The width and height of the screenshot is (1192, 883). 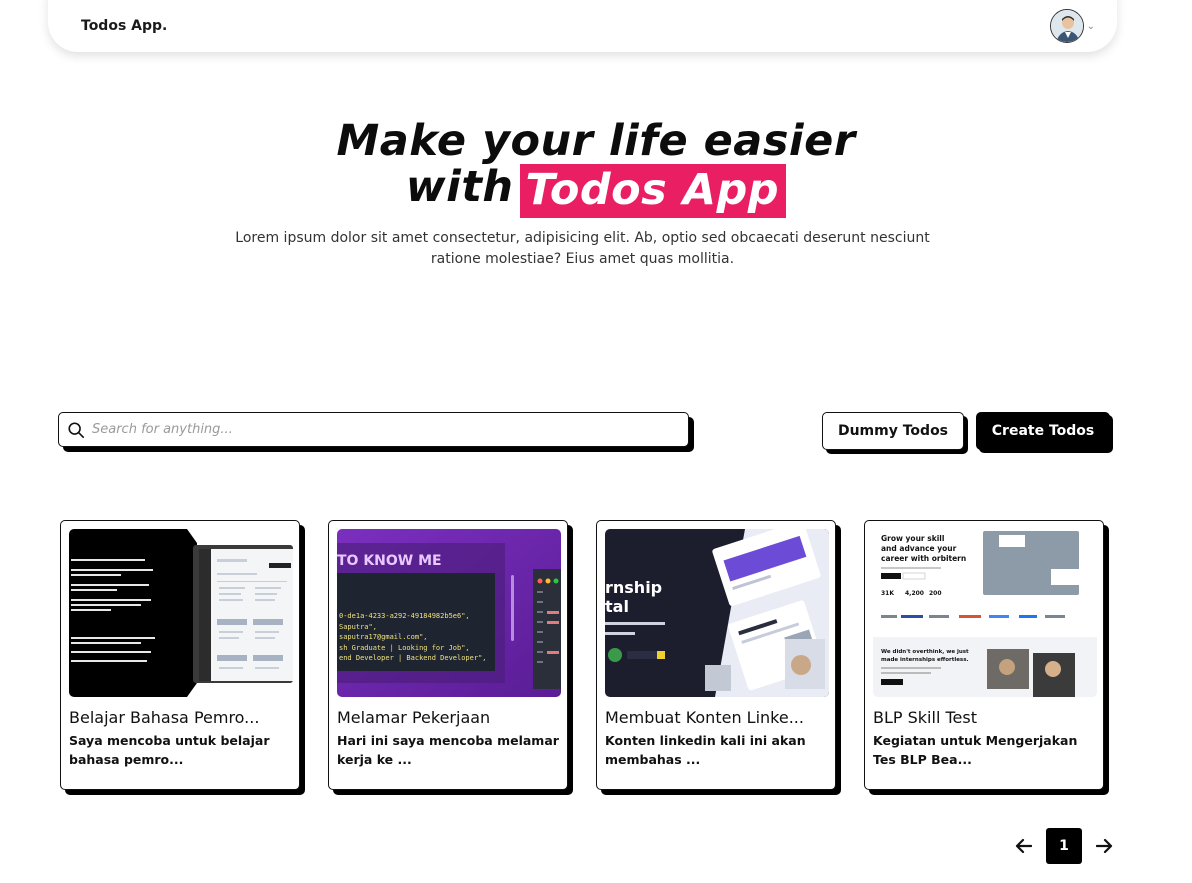 What do you see at coordinates (390, 429) in the screenshot?
I see `search-input` at bounding box center [390, 429].